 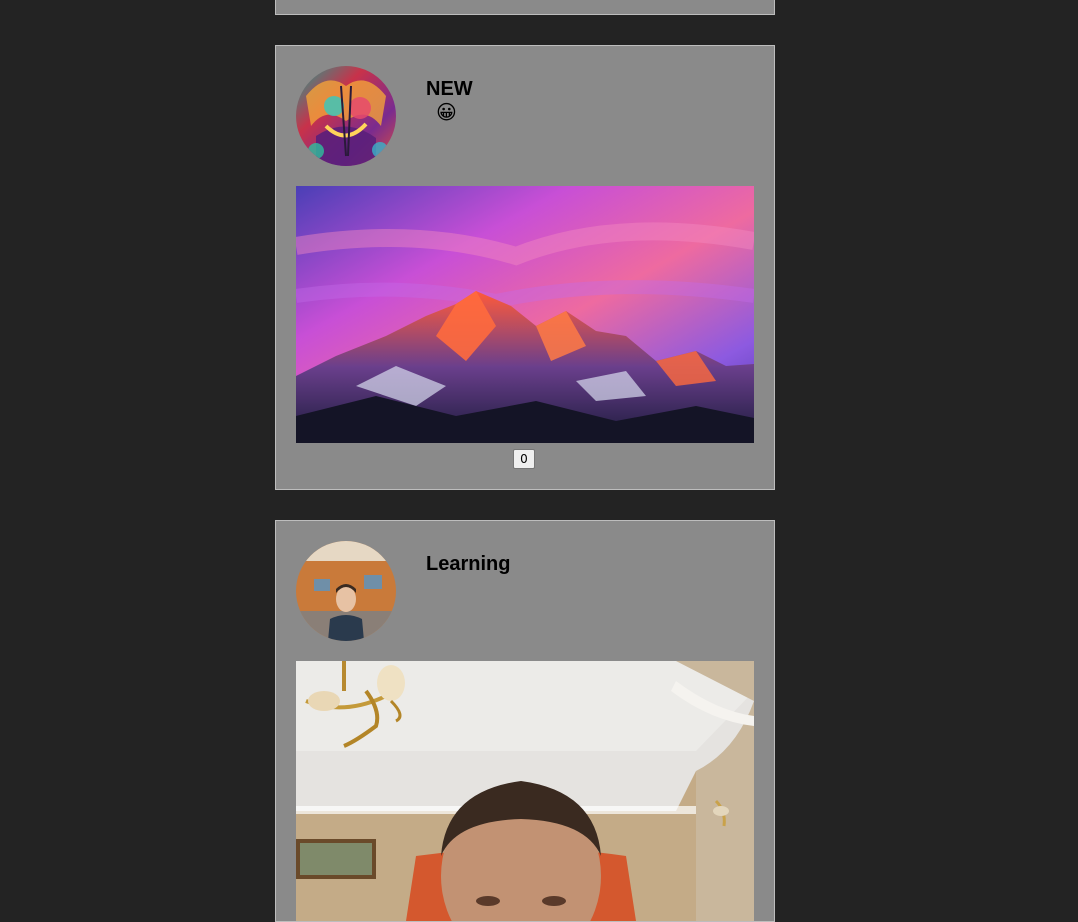 I want to click on post-title: Learning, so click(x=468, y=564).